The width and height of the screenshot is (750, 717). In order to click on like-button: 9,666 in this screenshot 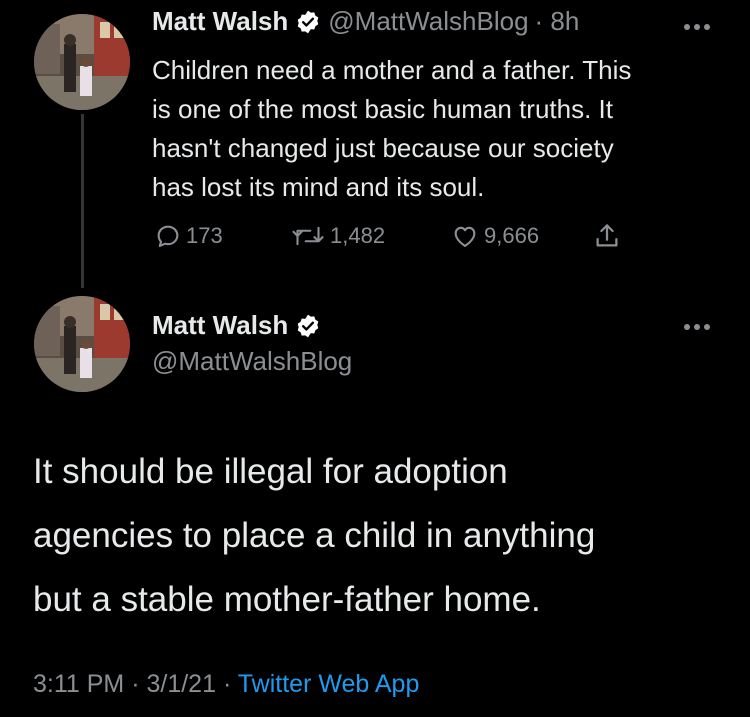, I will do `click(494, 236)`.